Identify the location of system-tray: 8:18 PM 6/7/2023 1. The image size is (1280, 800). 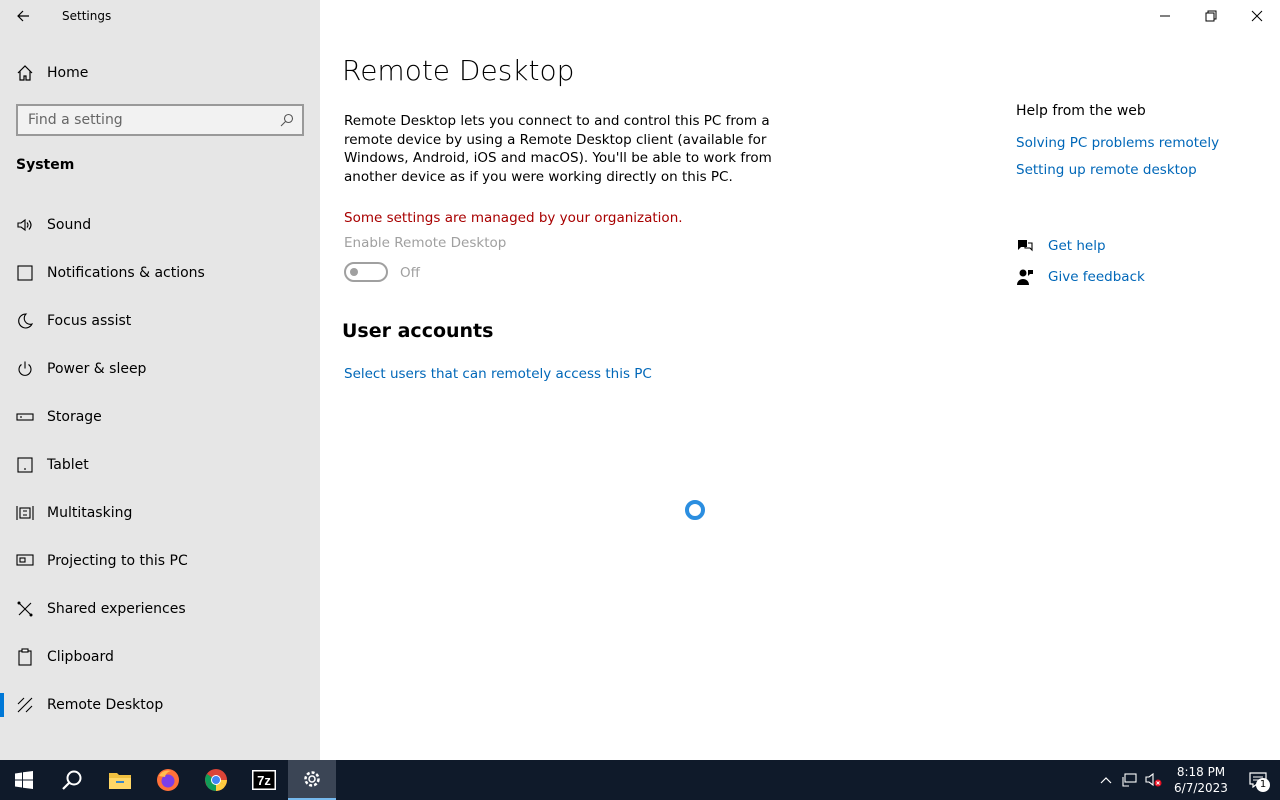
(1187, 780).